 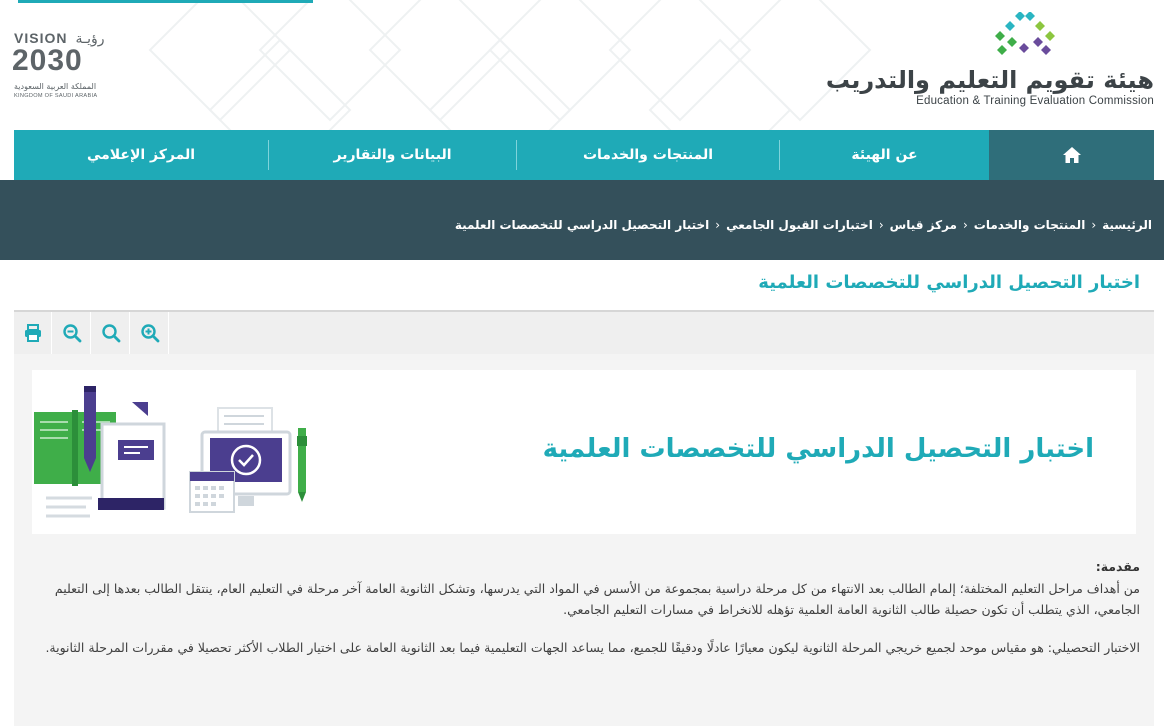 I want to click on zoom-out-icon, so click(x=71, y=333).